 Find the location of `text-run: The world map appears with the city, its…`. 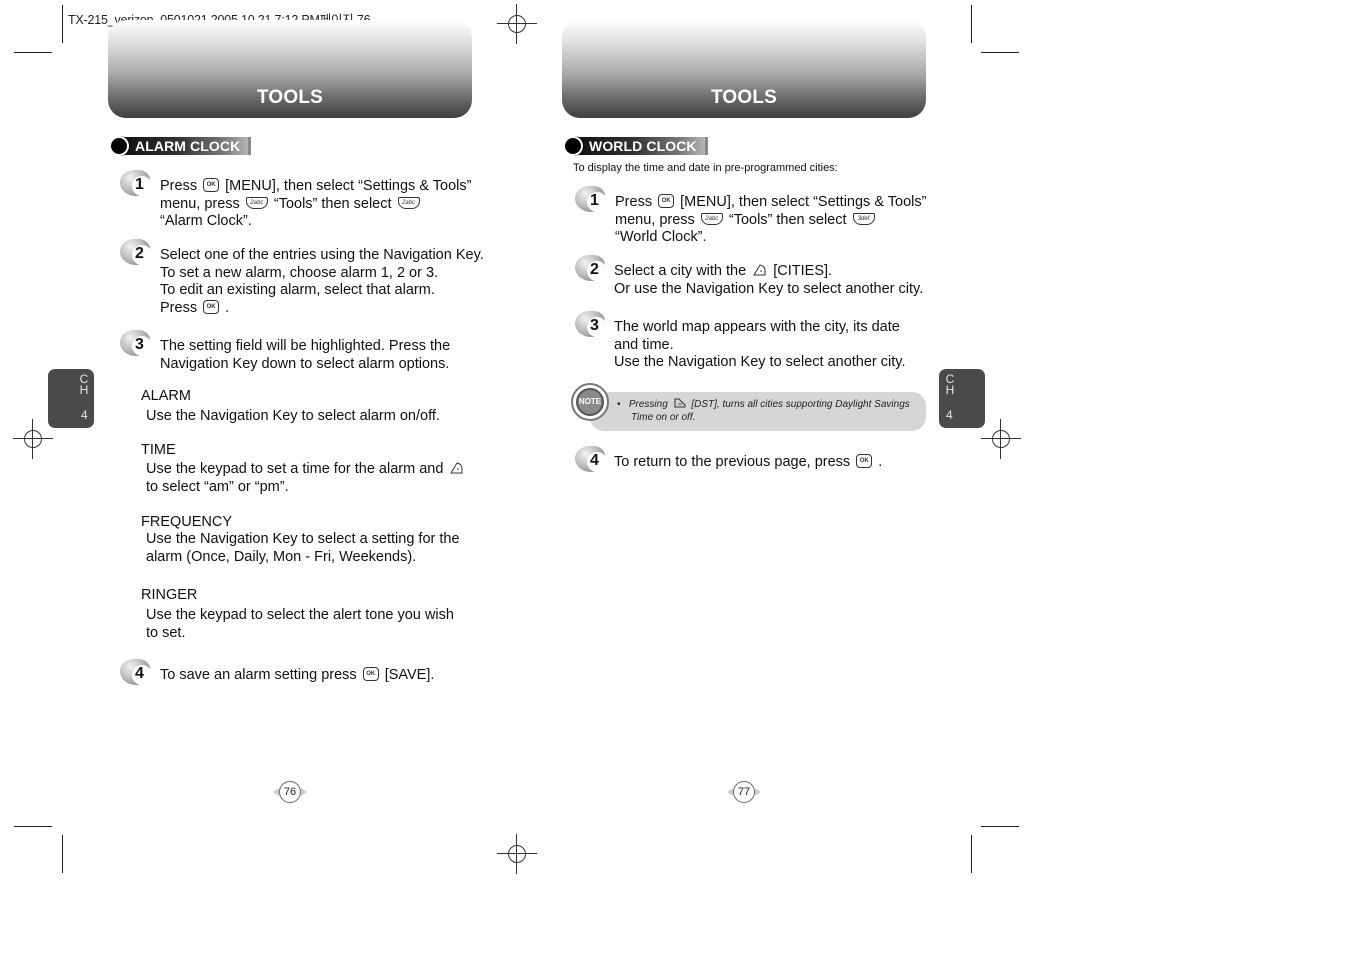

text-run: The world map appears with the city, its… is located at coordinates (757, 327).